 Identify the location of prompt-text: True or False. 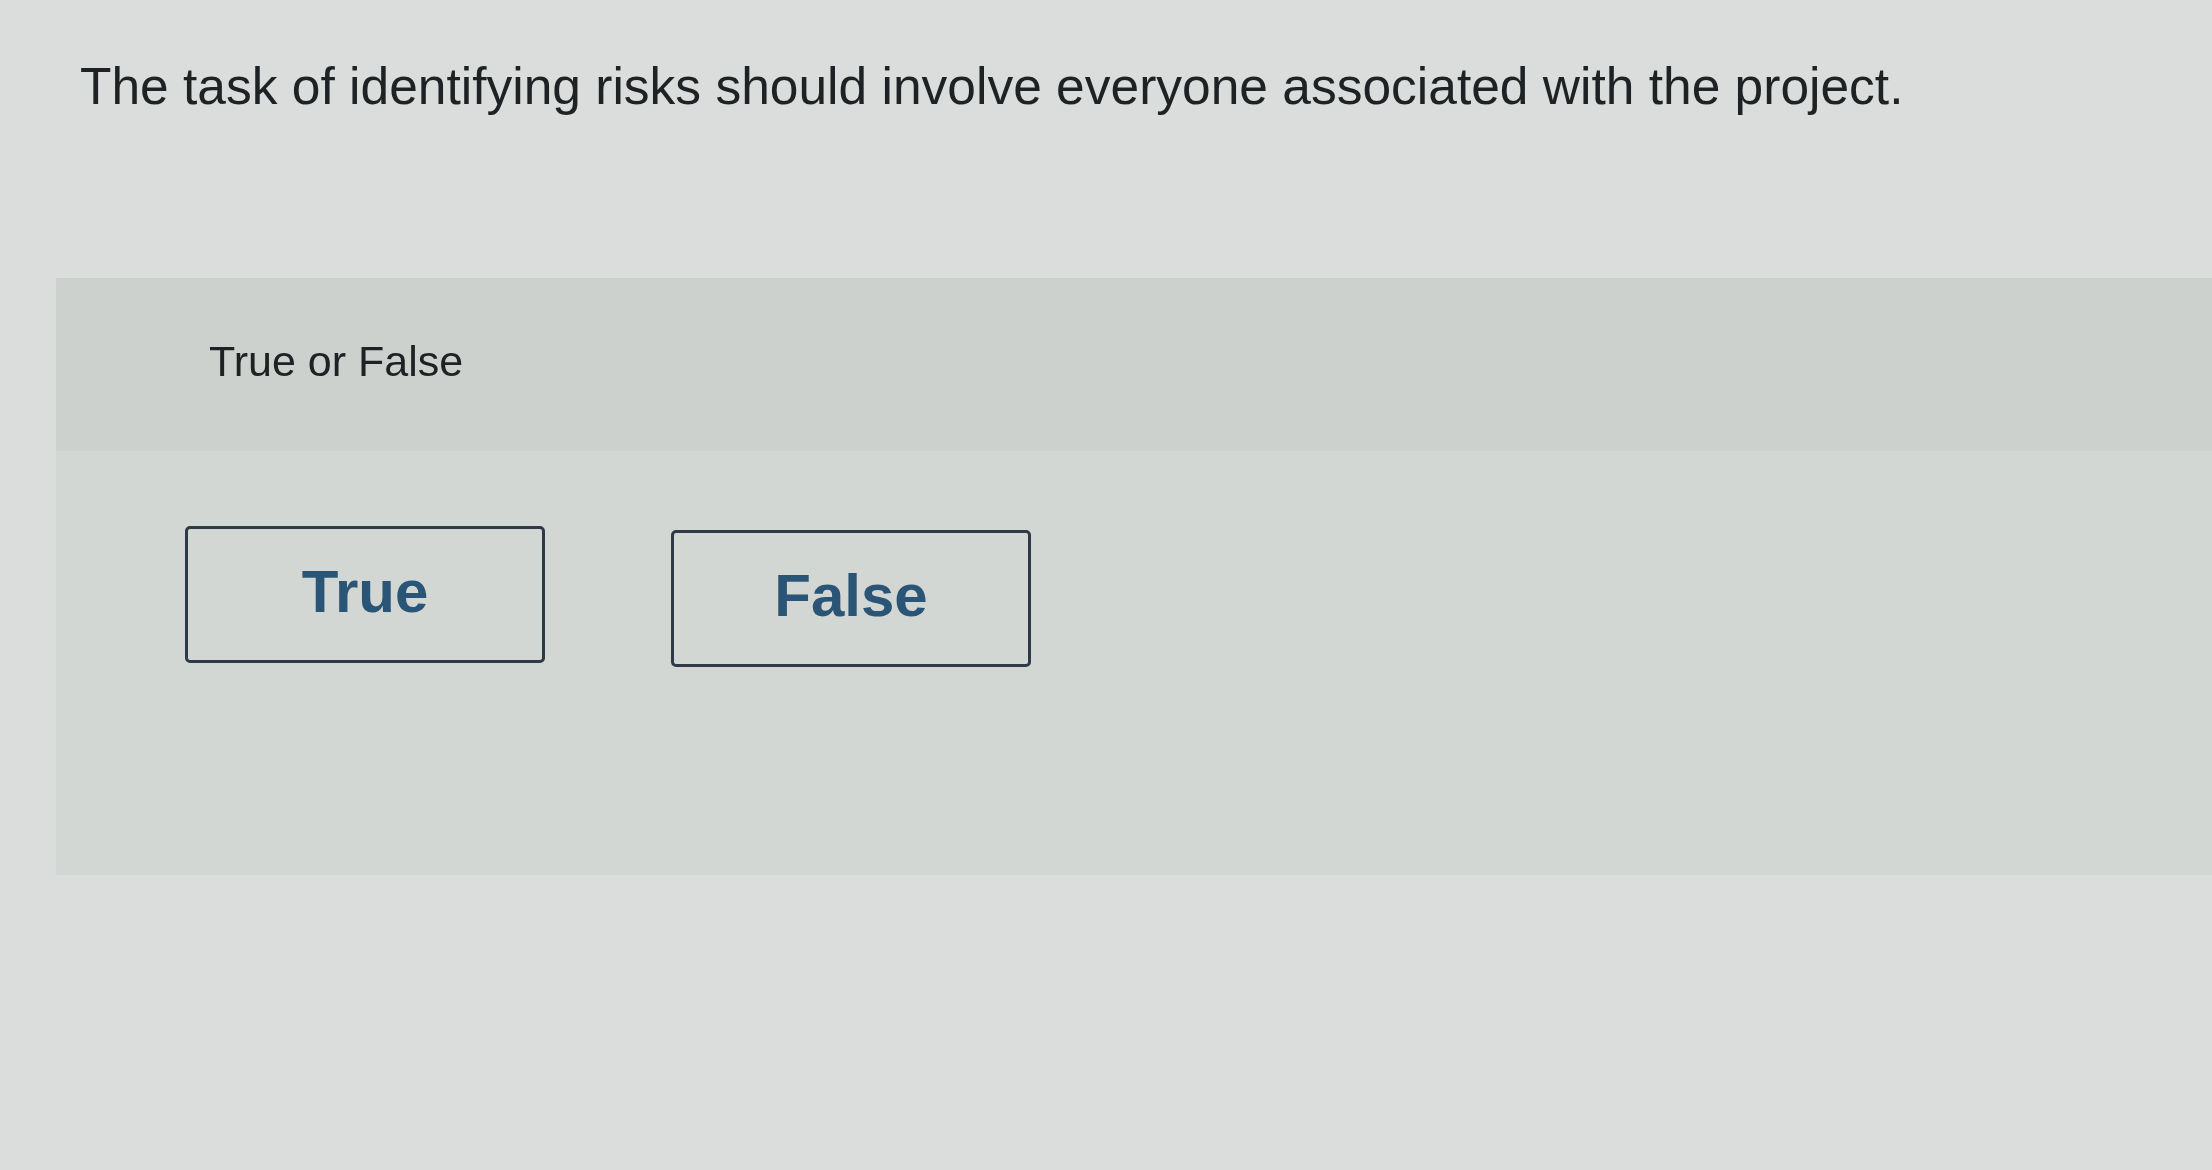
(336, 361).